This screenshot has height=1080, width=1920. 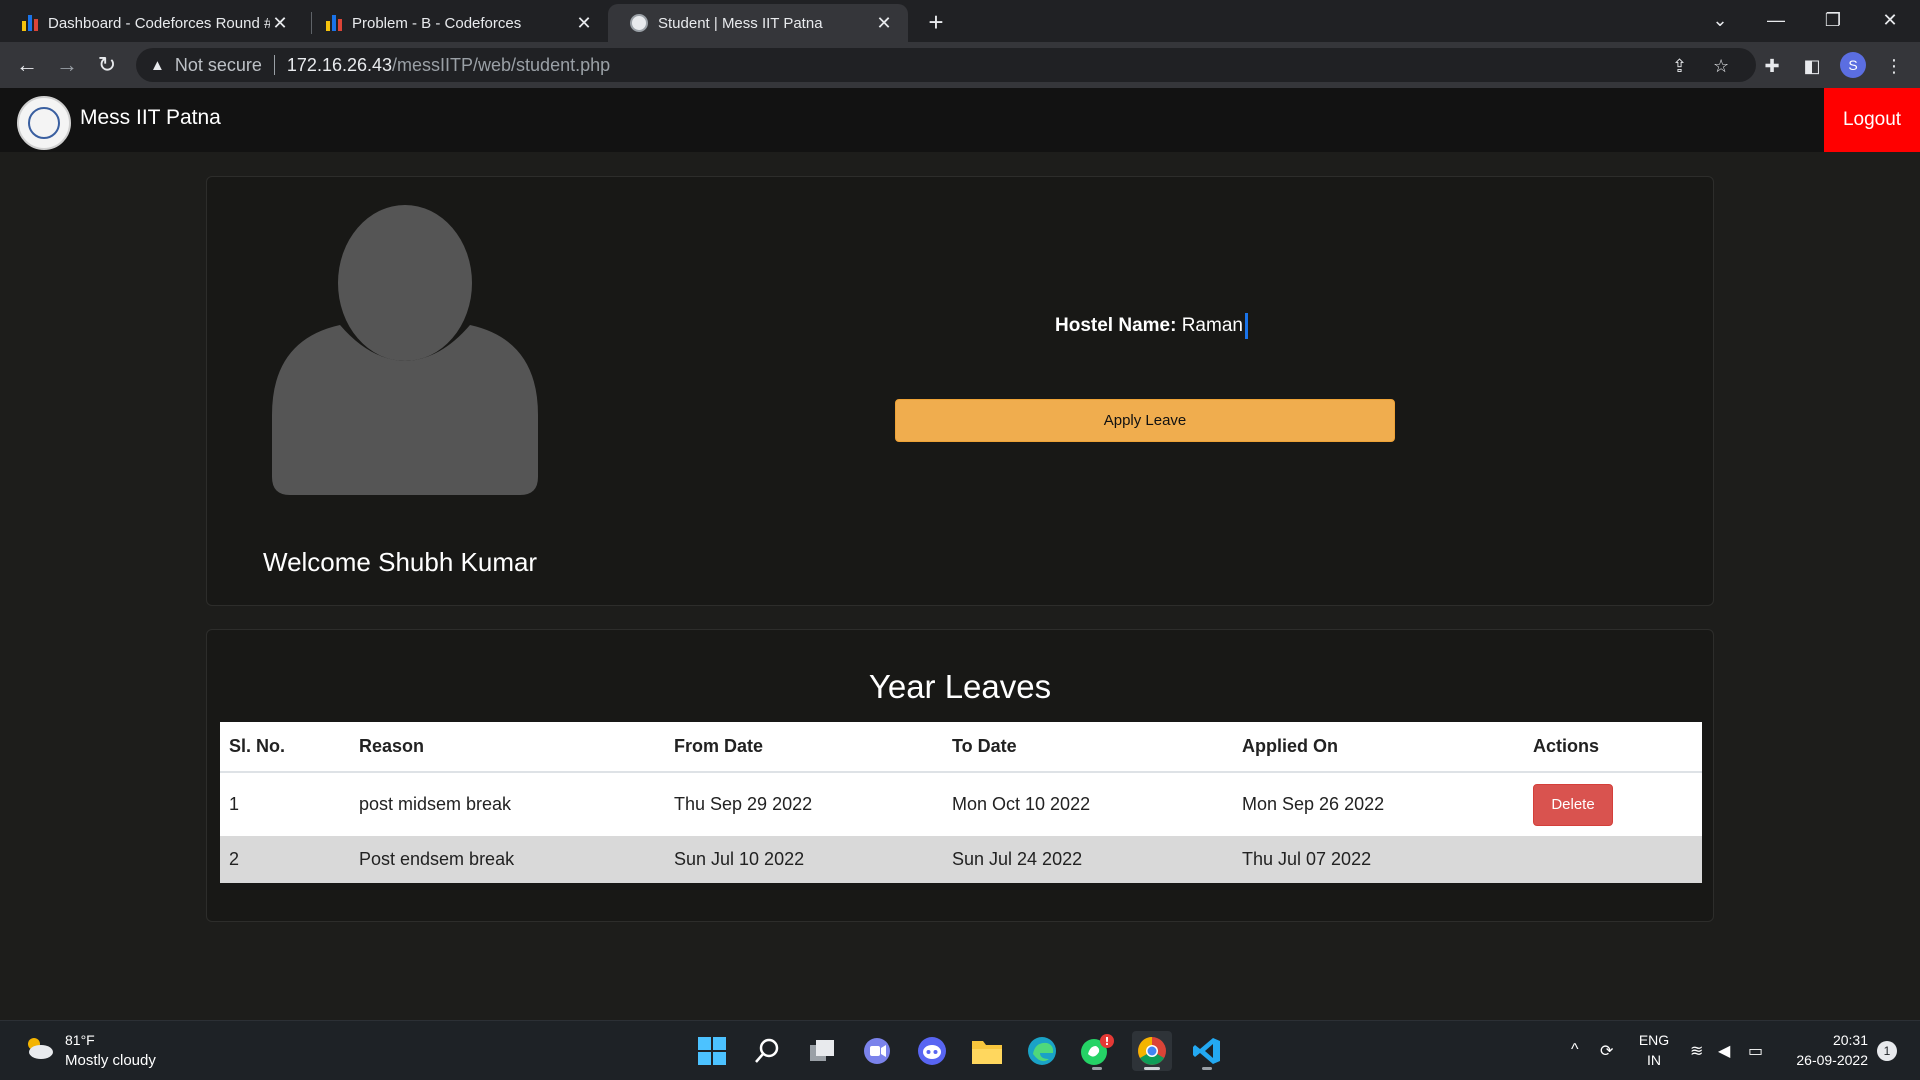 What do you see at coordinates (1654, 1040) in the screenshot?
I see `language-code: ENG` at bounding box center [1654, 1040].